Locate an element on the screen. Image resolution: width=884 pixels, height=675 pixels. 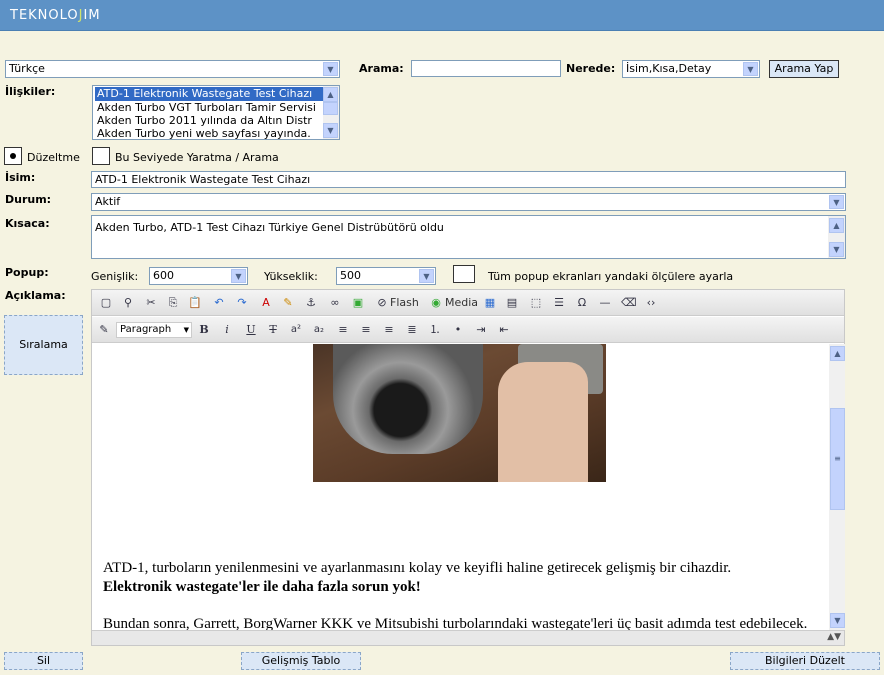
relations-scrollbar: ▲ ▼ is located at coordinates (331, 112).